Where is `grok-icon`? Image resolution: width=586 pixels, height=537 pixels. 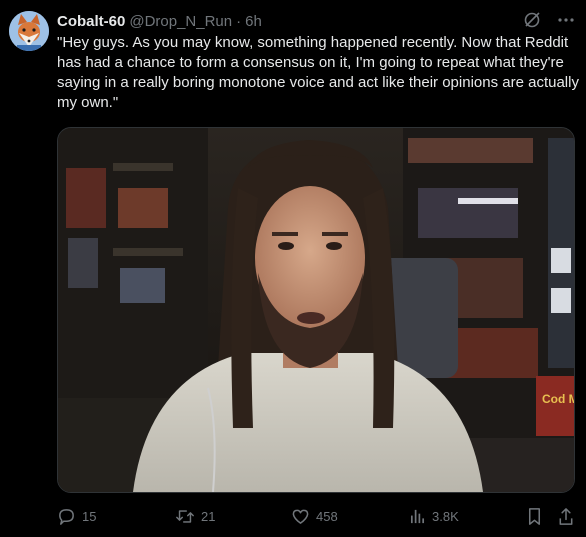 grok-icon is located at coordinates (532, 20).